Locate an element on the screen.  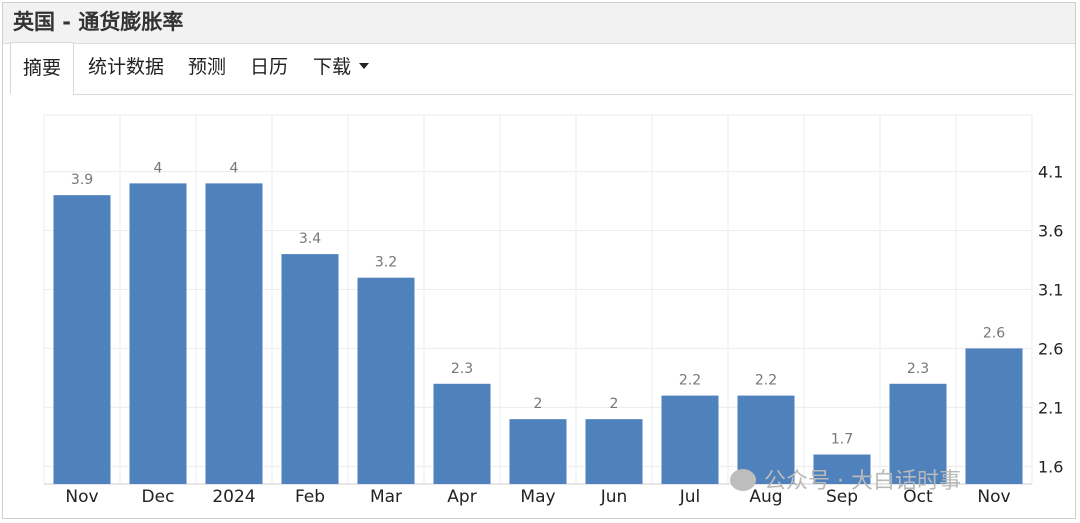
x-tick-label: Jul is located at coordinates (690, 497).